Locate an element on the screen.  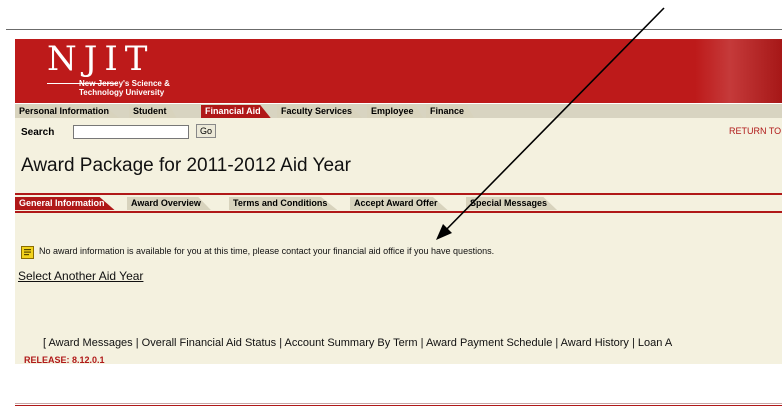
footer-divider is located at coordinates (398, 403).